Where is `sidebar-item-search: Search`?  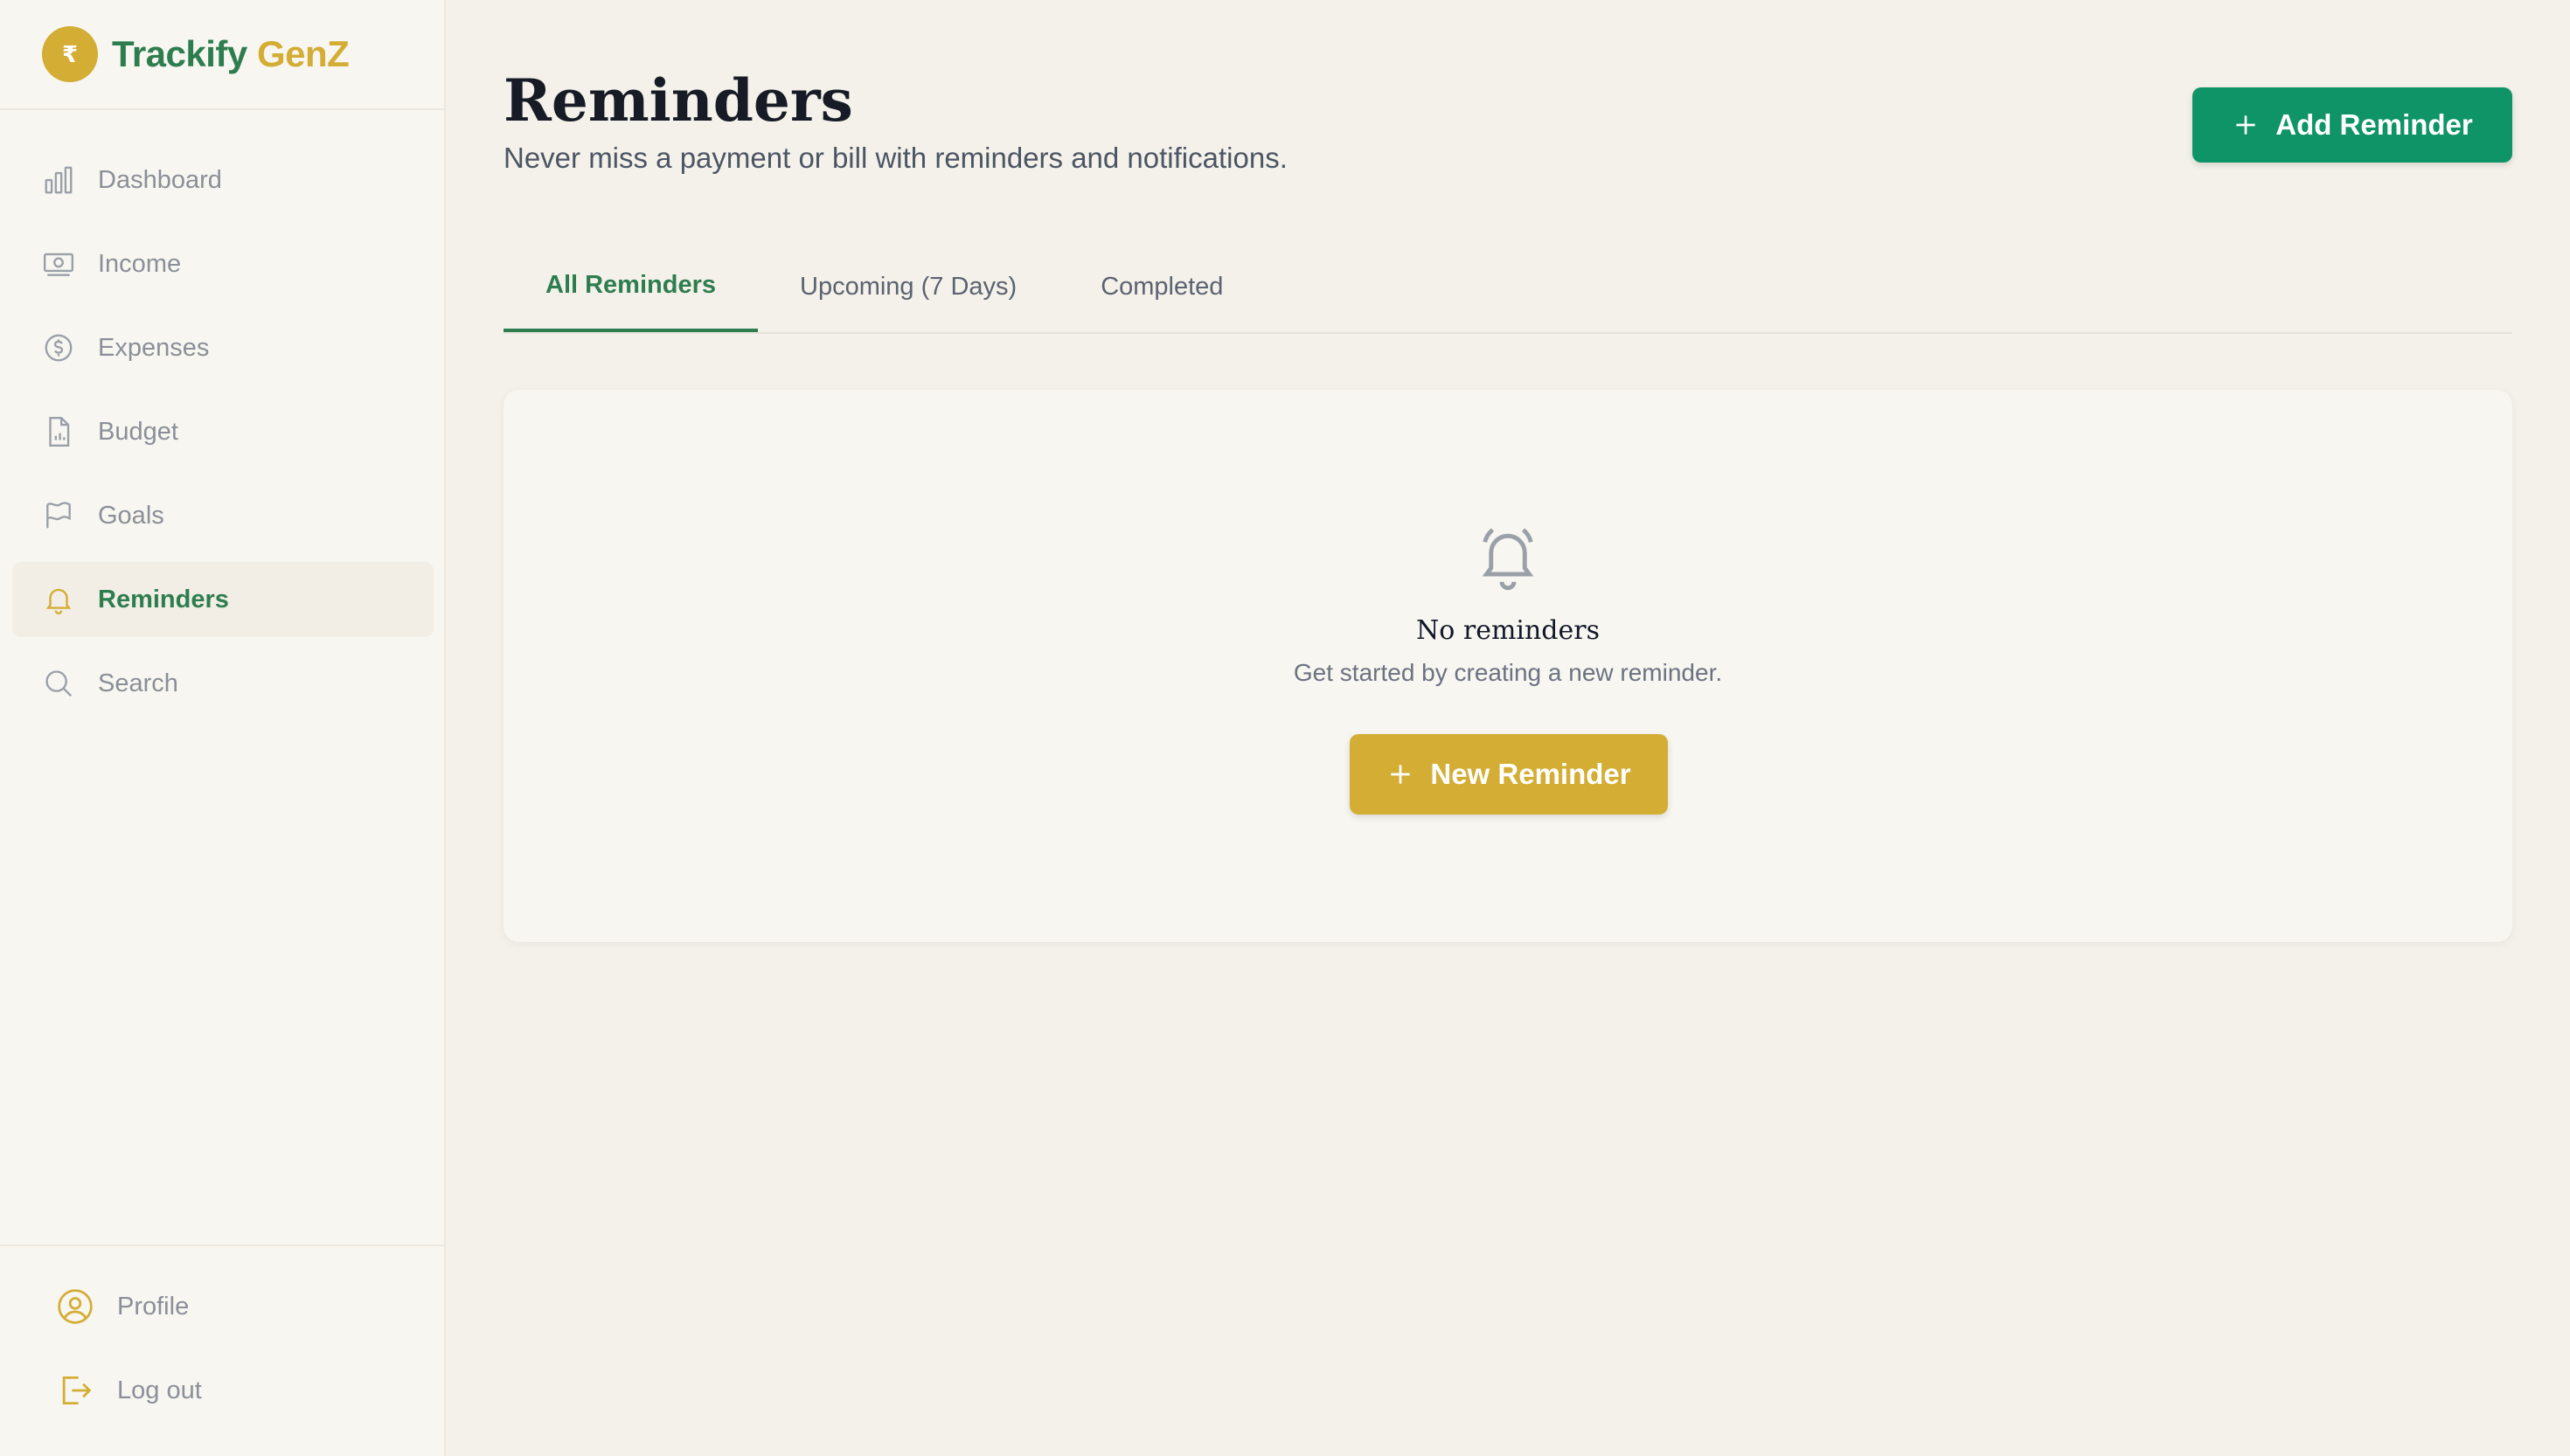 sidebar-item-search: Search is located at coordinates (223, 683).